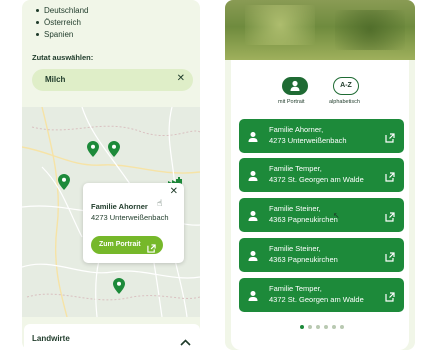 The image size is (422, 350). What do you see at coordinates (321, 215) in the screenshot?
I see `farm-list-item: Familie Steiner, 4363 Papneukirchen ↖` at bounding box center [321, 215].